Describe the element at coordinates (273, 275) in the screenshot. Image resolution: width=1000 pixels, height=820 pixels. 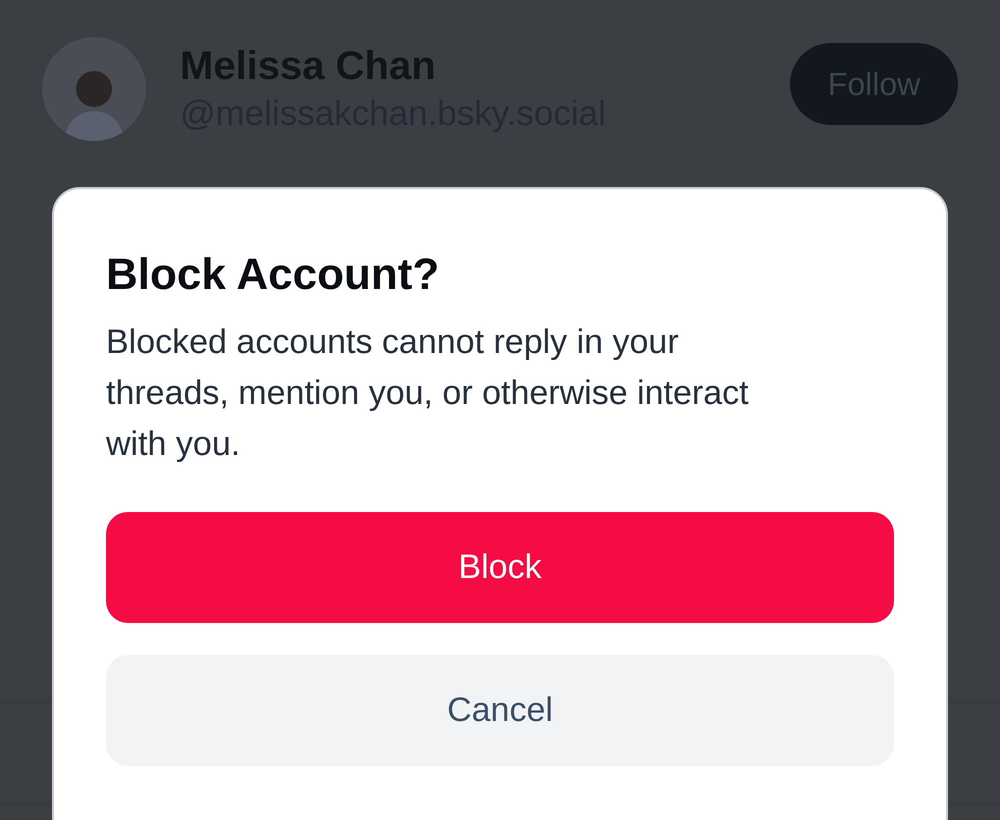
I see `dialog-title: Block Account?` at that location.